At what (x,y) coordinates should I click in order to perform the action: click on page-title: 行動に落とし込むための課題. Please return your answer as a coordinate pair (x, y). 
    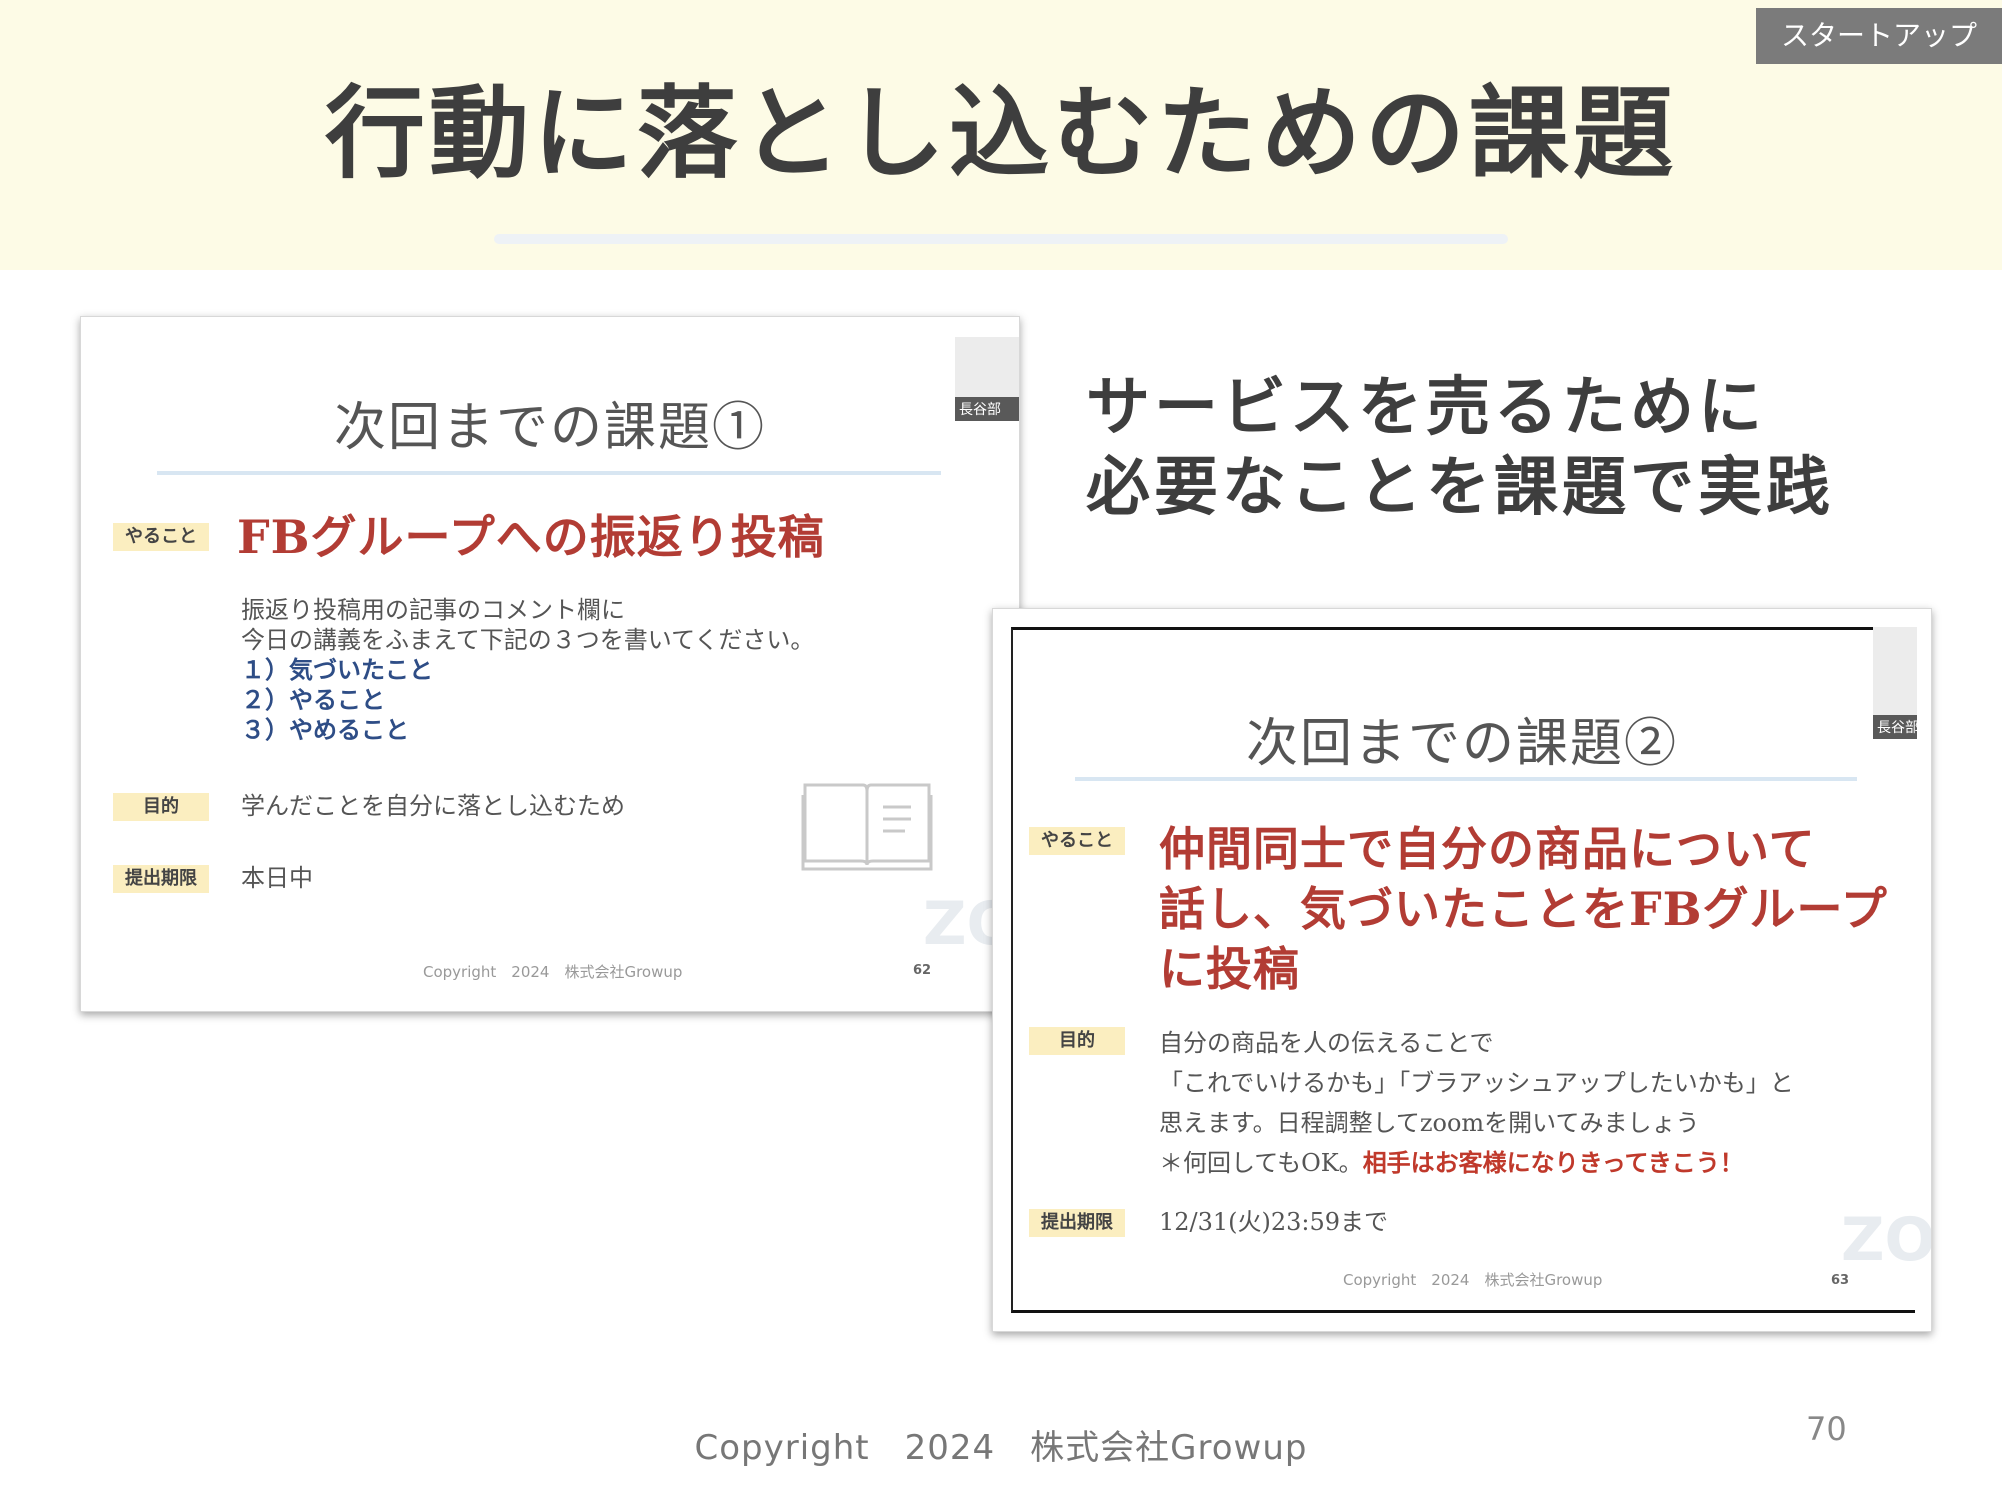
    Looking at the image, I should click on (1001, 133).